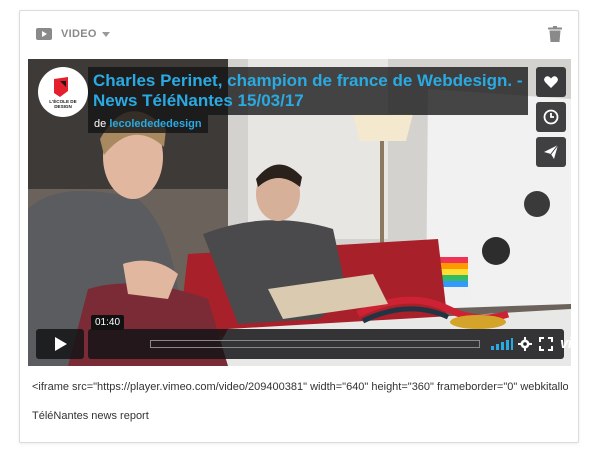  Describe the element at coordinates (100, 124) in the screenshot. I see `byline-prefix: de` at that location.